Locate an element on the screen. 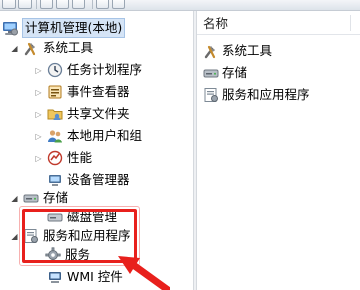  tree-item-label: 任务计划程序 is located at coordinates (105, 69).